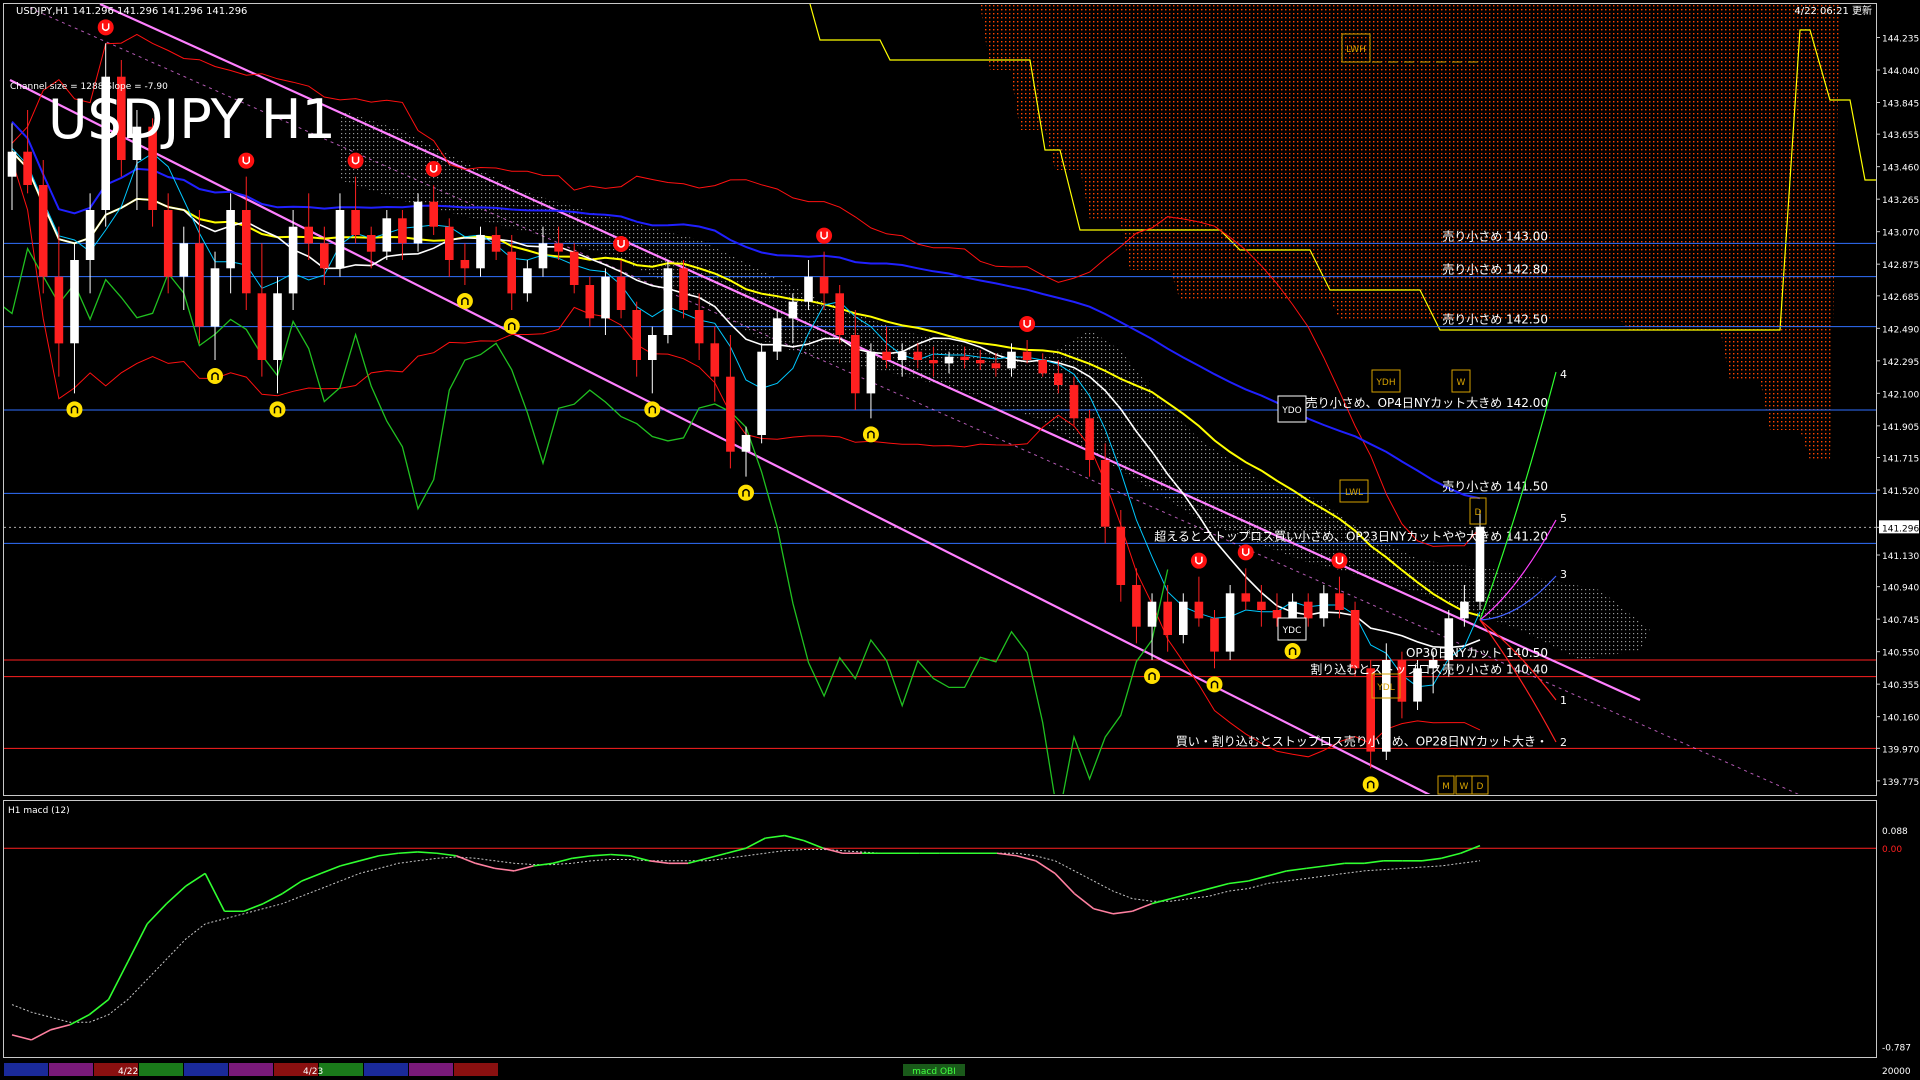 The width and height of the screenshot is (1920, 1080). Describe the element at coordinates (1563, 518) in the screenshot. I see `projection-label-5: 5` at that location.